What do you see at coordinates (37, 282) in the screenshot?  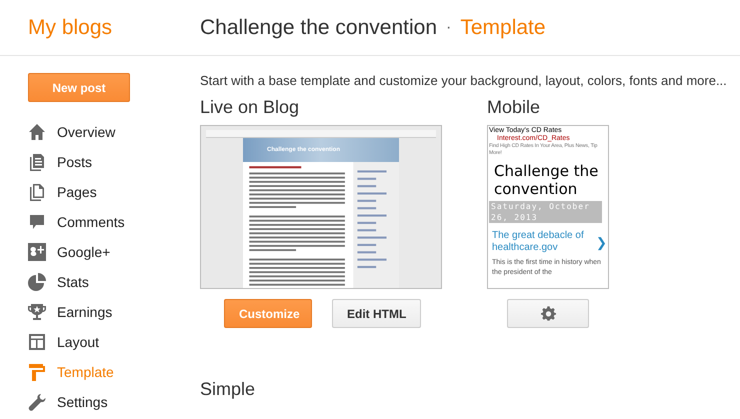 I see `pie-chart-icon` at bounding box center [37, 282].